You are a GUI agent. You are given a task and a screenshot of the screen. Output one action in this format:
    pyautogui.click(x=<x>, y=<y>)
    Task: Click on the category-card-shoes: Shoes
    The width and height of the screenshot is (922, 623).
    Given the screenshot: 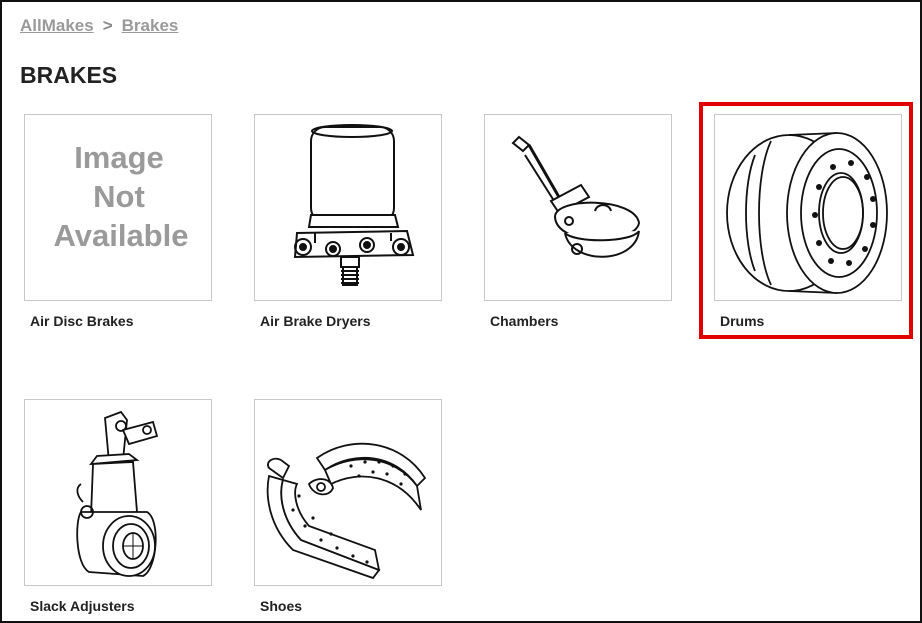 What is the action you would take?
    pyautogui.click(x=348, y=506)
    